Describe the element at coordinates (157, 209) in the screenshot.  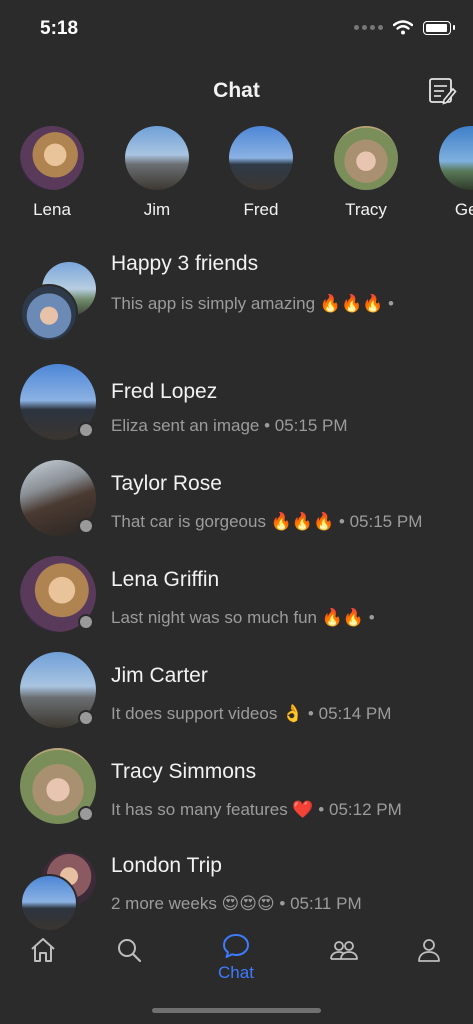
I see `story-name: Jim` at that location.